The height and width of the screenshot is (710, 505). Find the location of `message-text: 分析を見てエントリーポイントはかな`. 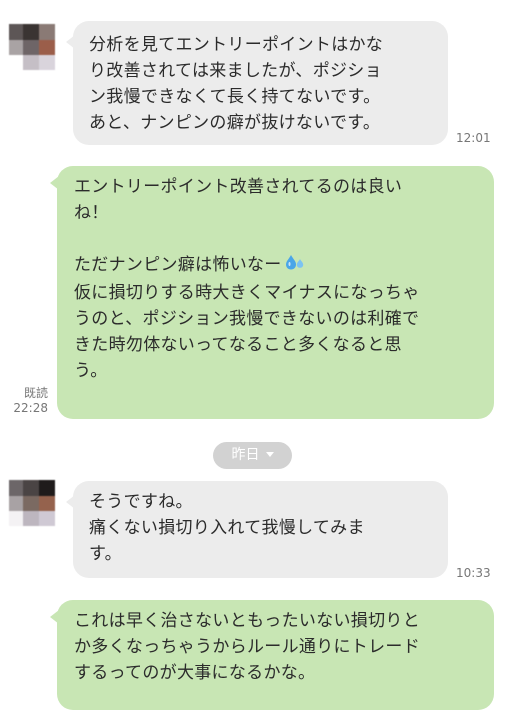

message-text: 分析を見てエントリーポイントはかな is located at coordinates (236, 45).